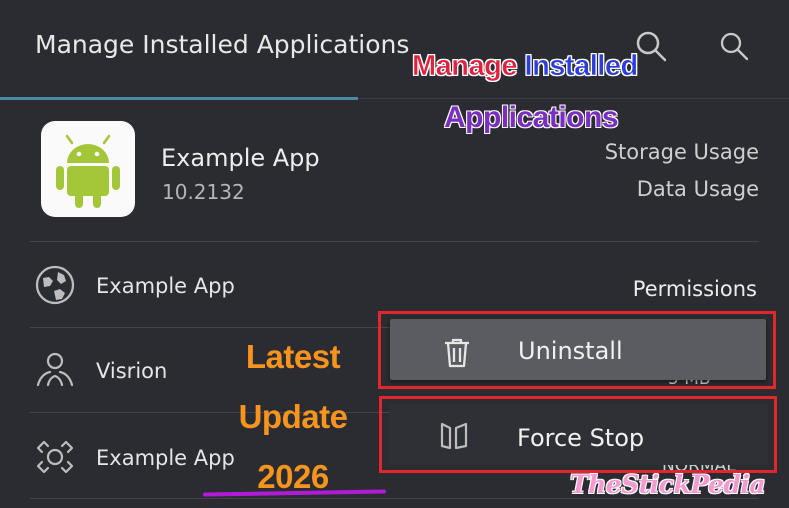 This screenshot has height=508, width=789. What do you see at coordinates (525, 66) in the screenshot?
I see `overlay-title-line1: Manage Installed` at bounding box center [525, 66].